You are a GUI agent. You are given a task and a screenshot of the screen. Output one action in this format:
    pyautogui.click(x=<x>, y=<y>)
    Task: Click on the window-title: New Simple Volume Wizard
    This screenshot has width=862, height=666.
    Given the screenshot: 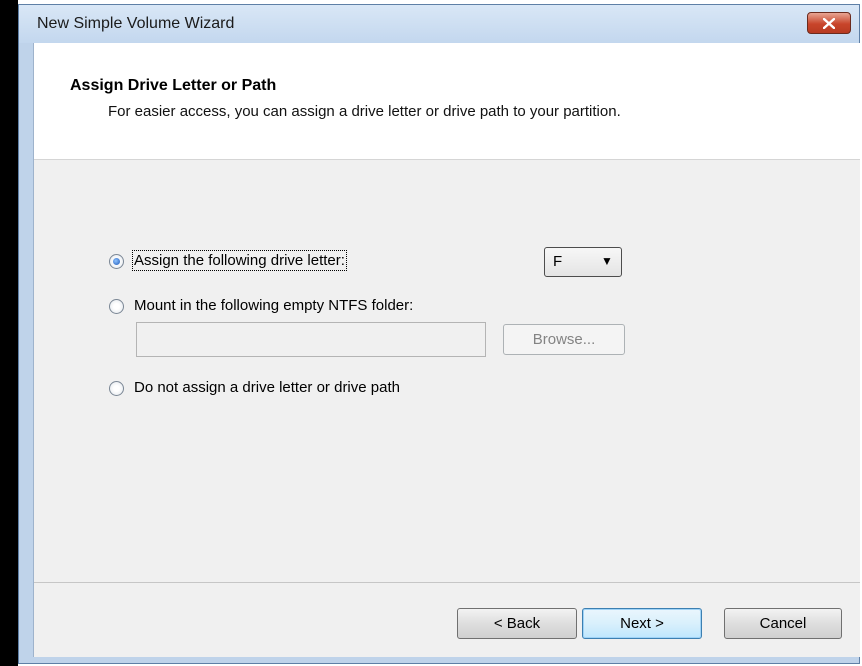 What is the action you would take?
    pyautogui.click(x=136, y=23)
    